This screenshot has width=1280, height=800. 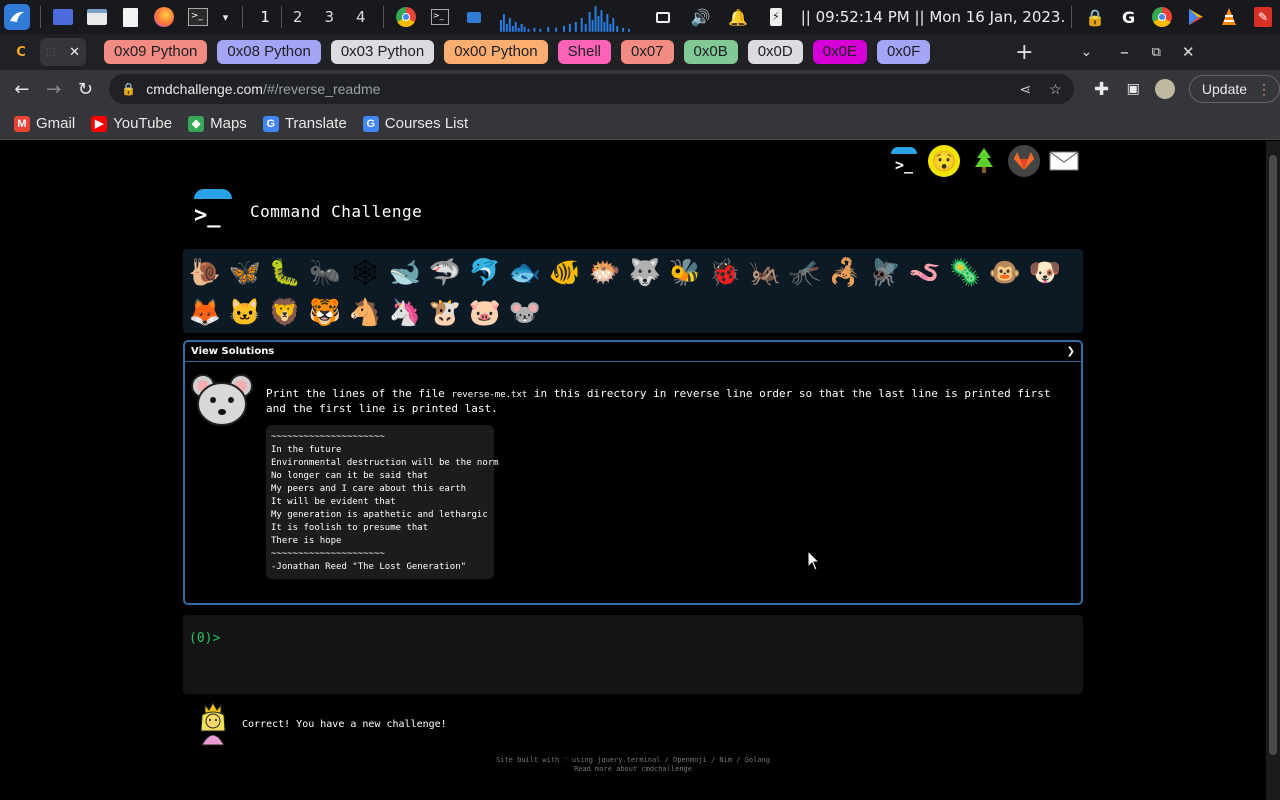 I want to click on terminal-window-icon: >_, so click(x=440, y=17).